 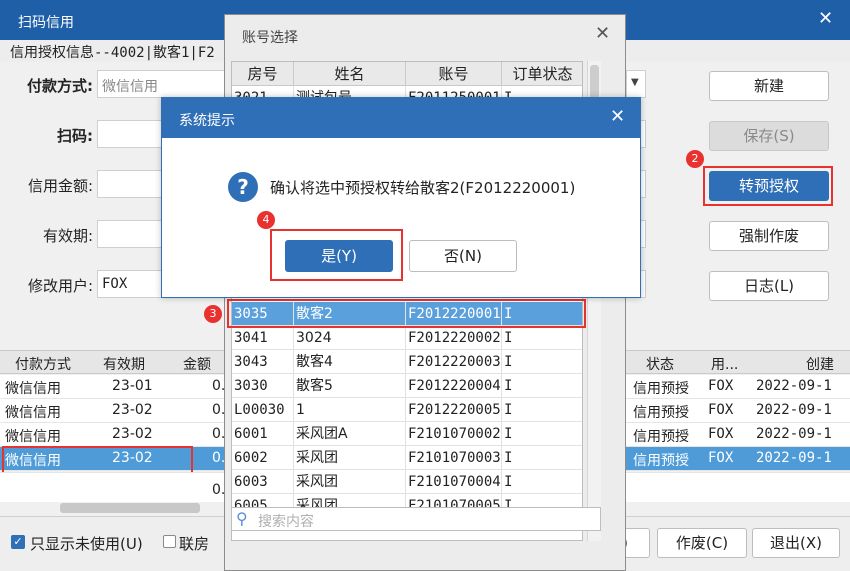 I want to click on account-table-header: 房号 姓名 账号 订单状态, so click(x=407, y=74).